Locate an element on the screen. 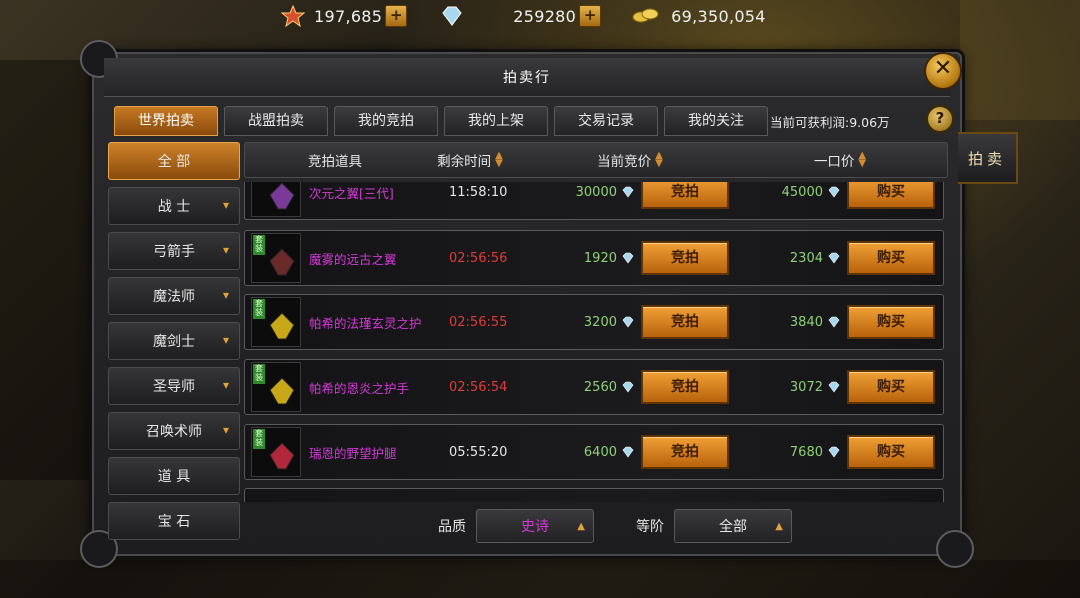  sidebar-item-lord: 圣导师 ▾ is located at coordinates (174, 386).